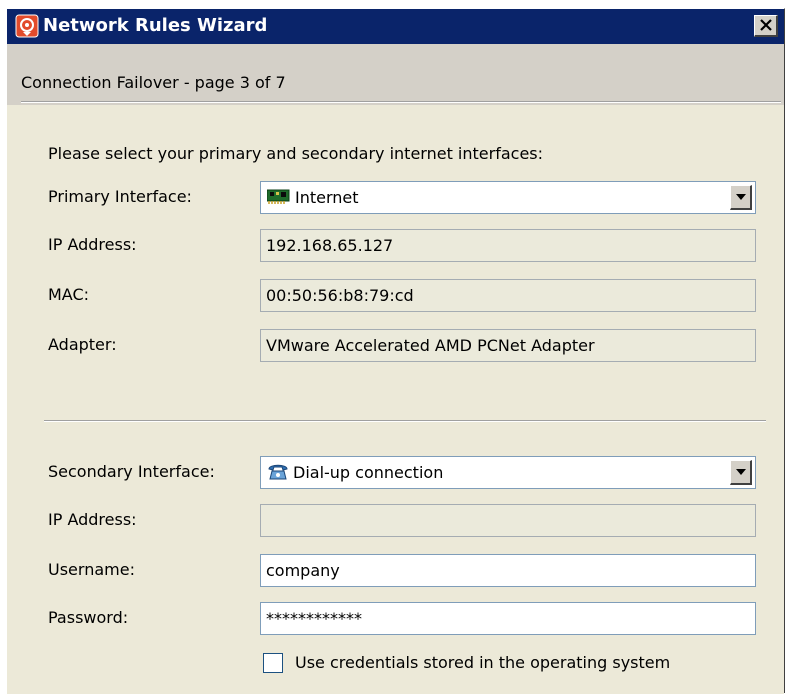 The height and width of the screenshot is (694, 791). Describe the element at coordinates (82, 344) in the screenshot. I see `primary-adapter-label: Adapter:` at that location.